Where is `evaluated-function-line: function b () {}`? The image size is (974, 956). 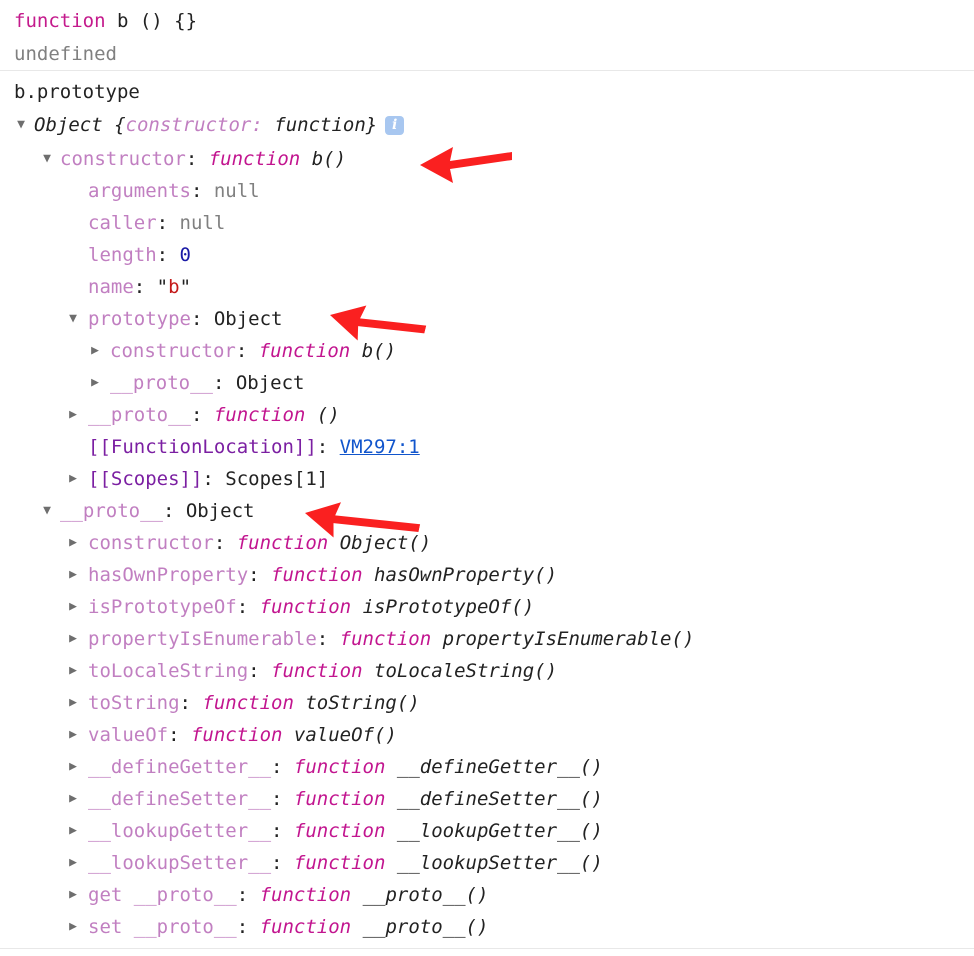 evaluated-function-line: function b () {} is located at coordinates (487, 21).